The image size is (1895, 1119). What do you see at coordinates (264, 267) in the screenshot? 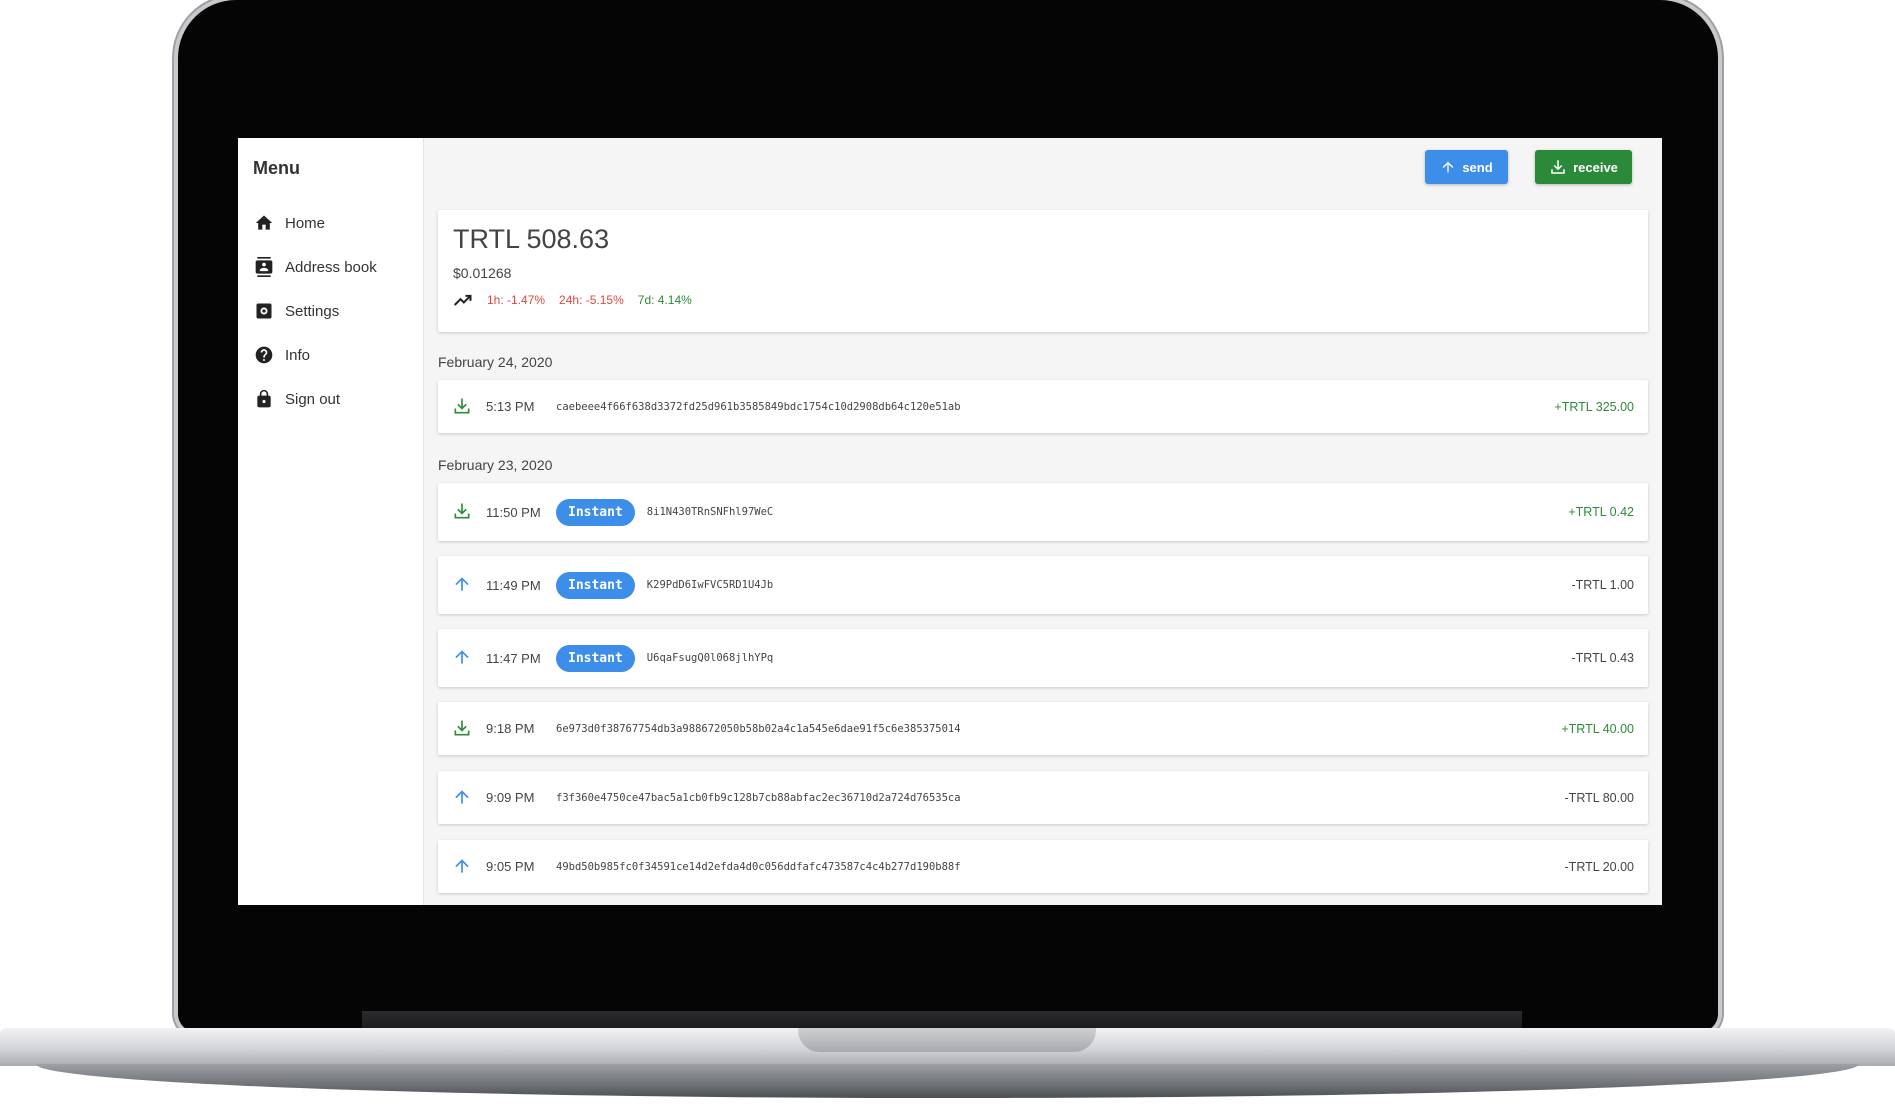
I see `contacts-icon` at bounding box center [264, 267].